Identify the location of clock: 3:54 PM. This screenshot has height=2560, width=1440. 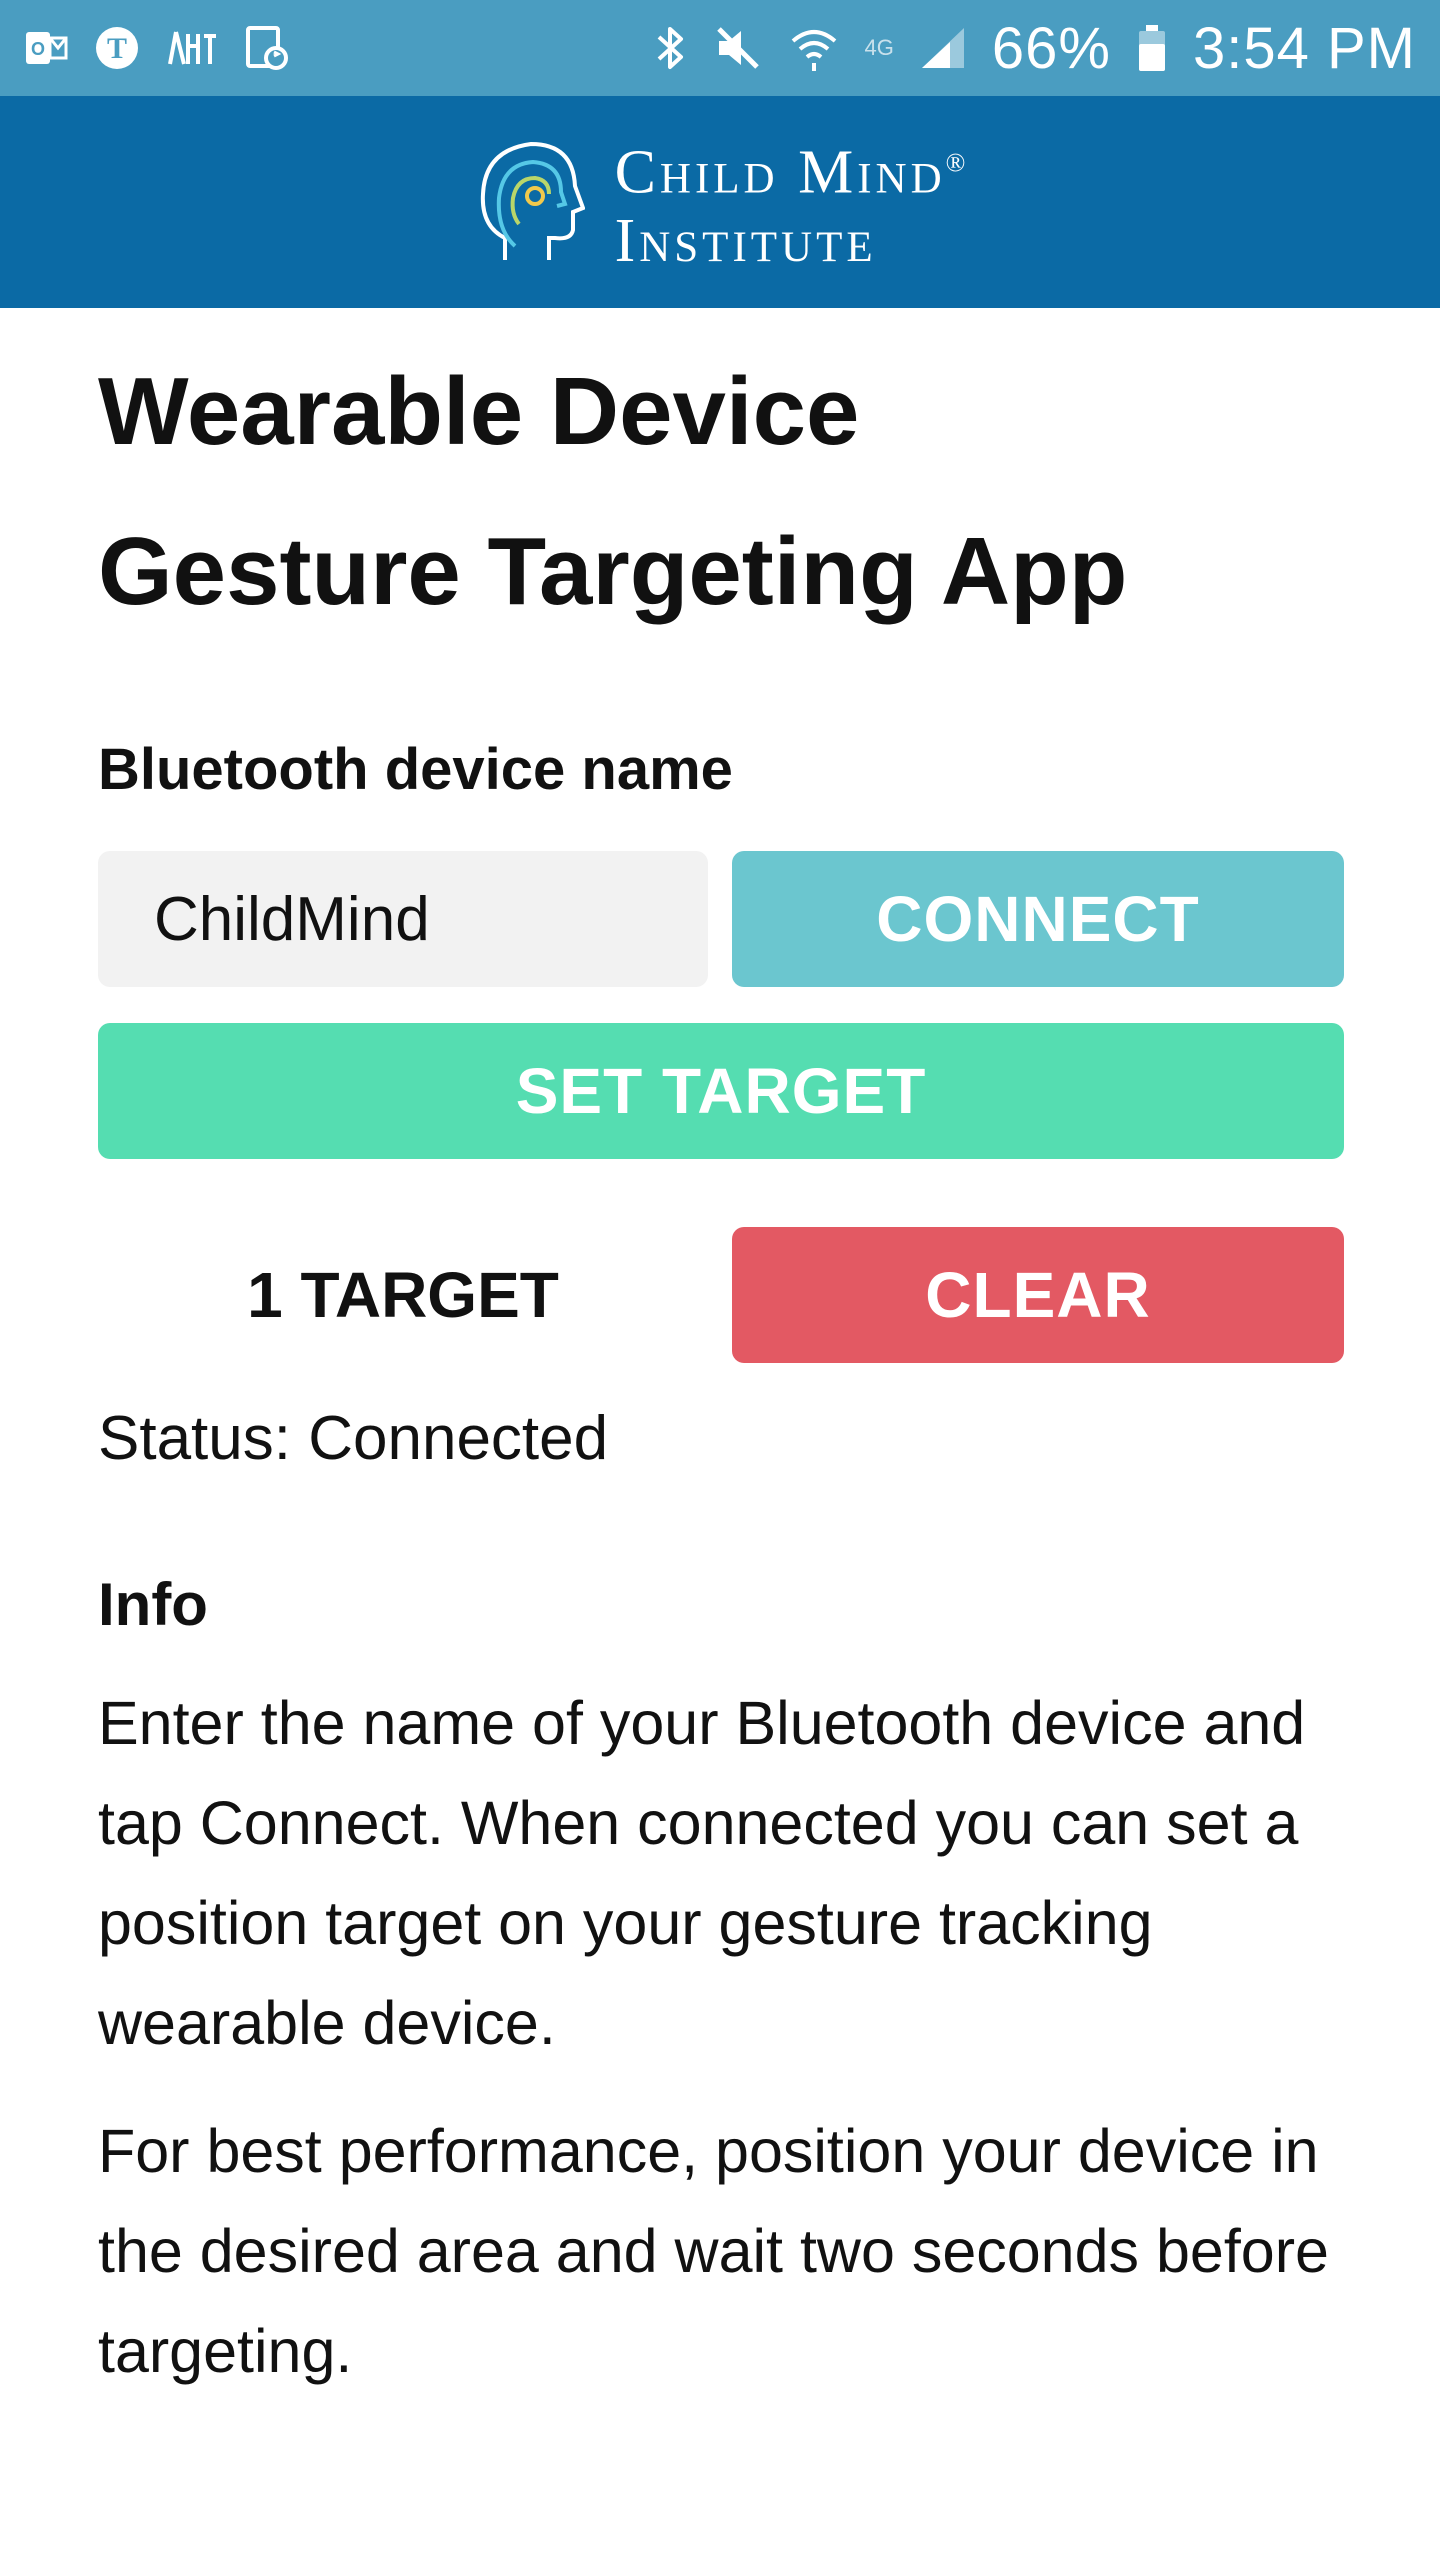
(1304, 48).